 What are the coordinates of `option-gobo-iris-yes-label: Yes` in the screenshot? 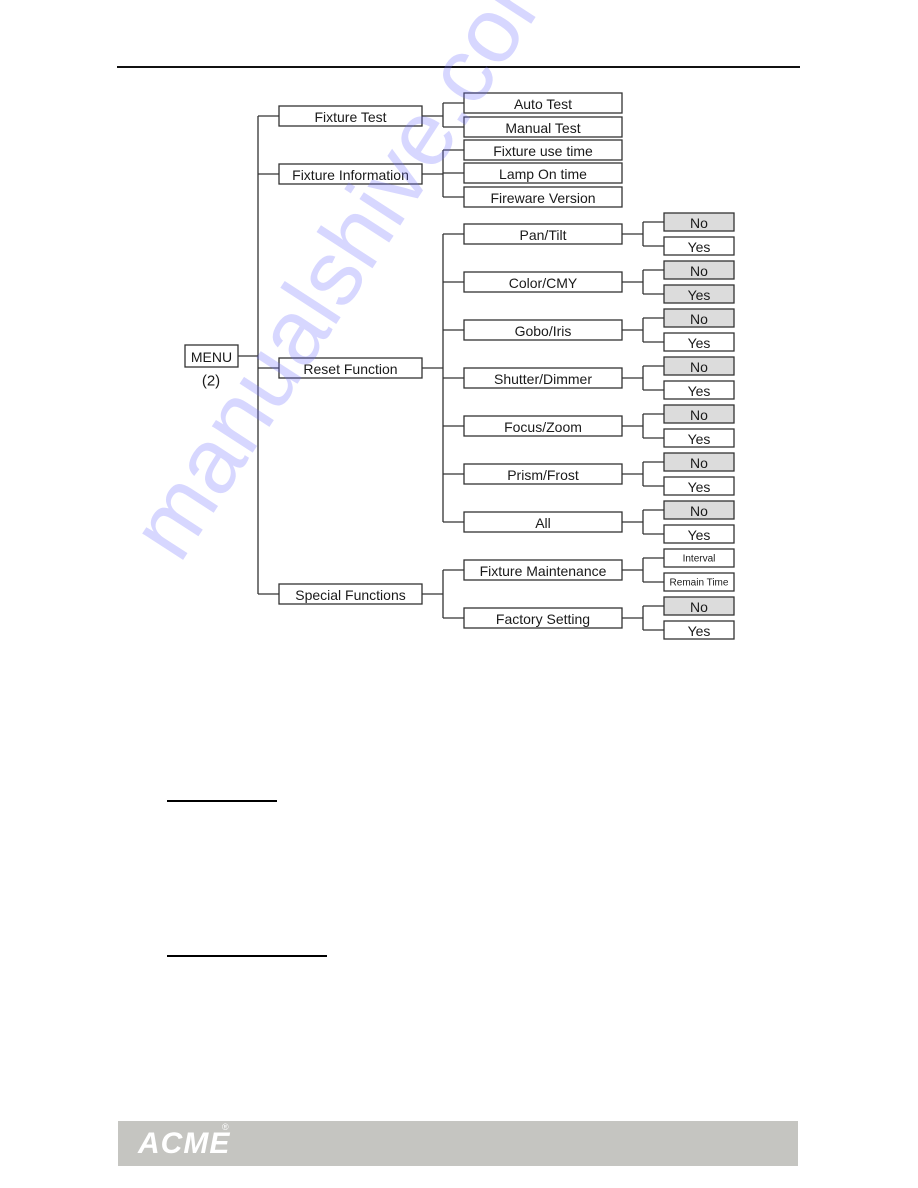 It's located at (699, 343).